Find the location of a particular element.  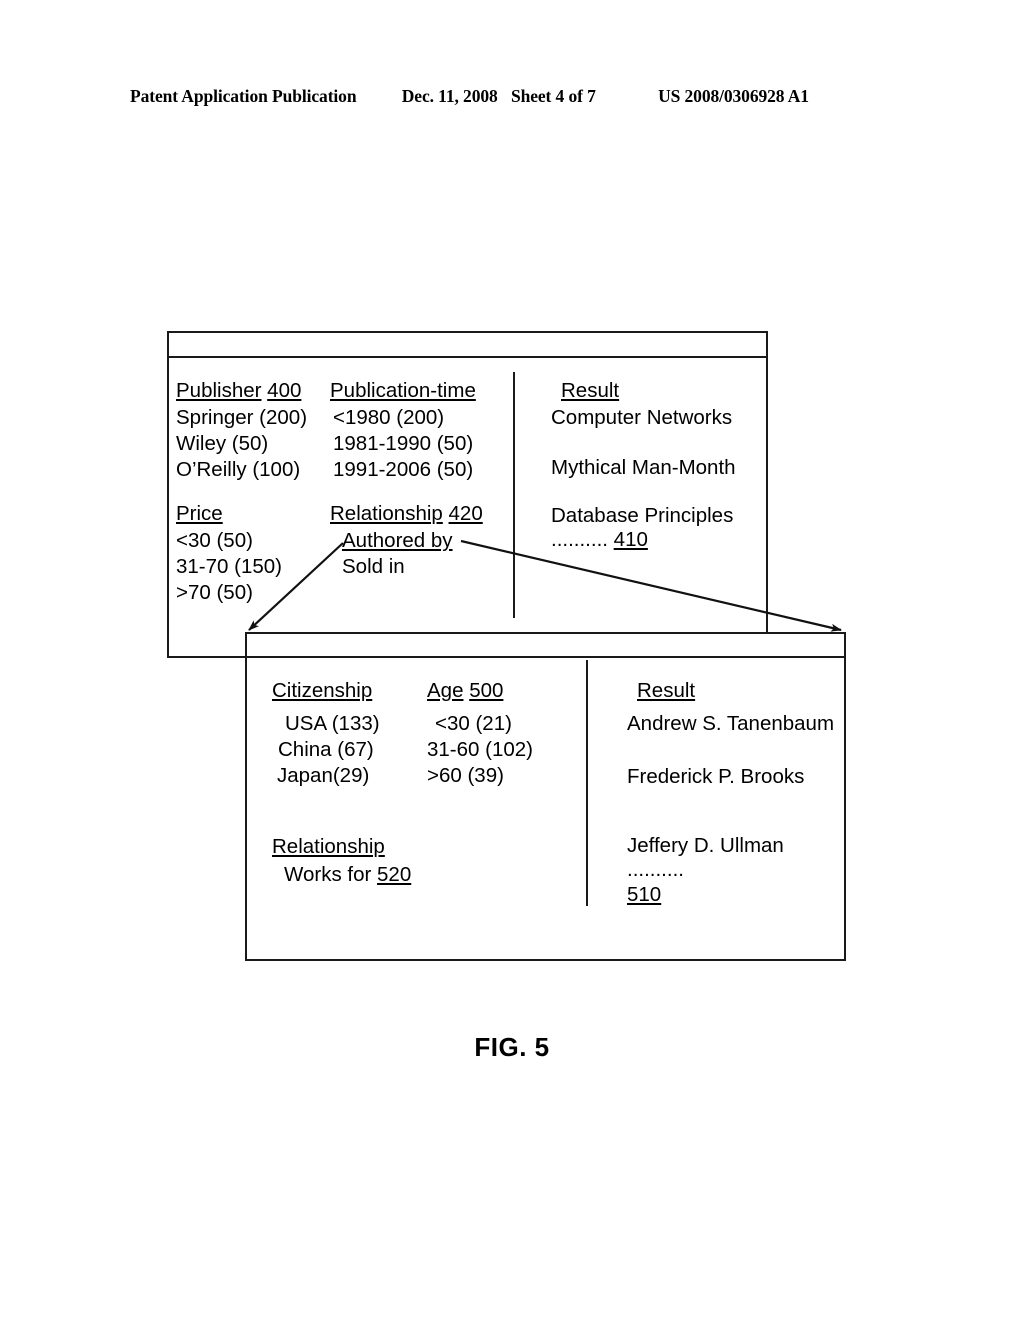

upper-result-item: Mythical Man-Month is located at coordinates (643, 468).